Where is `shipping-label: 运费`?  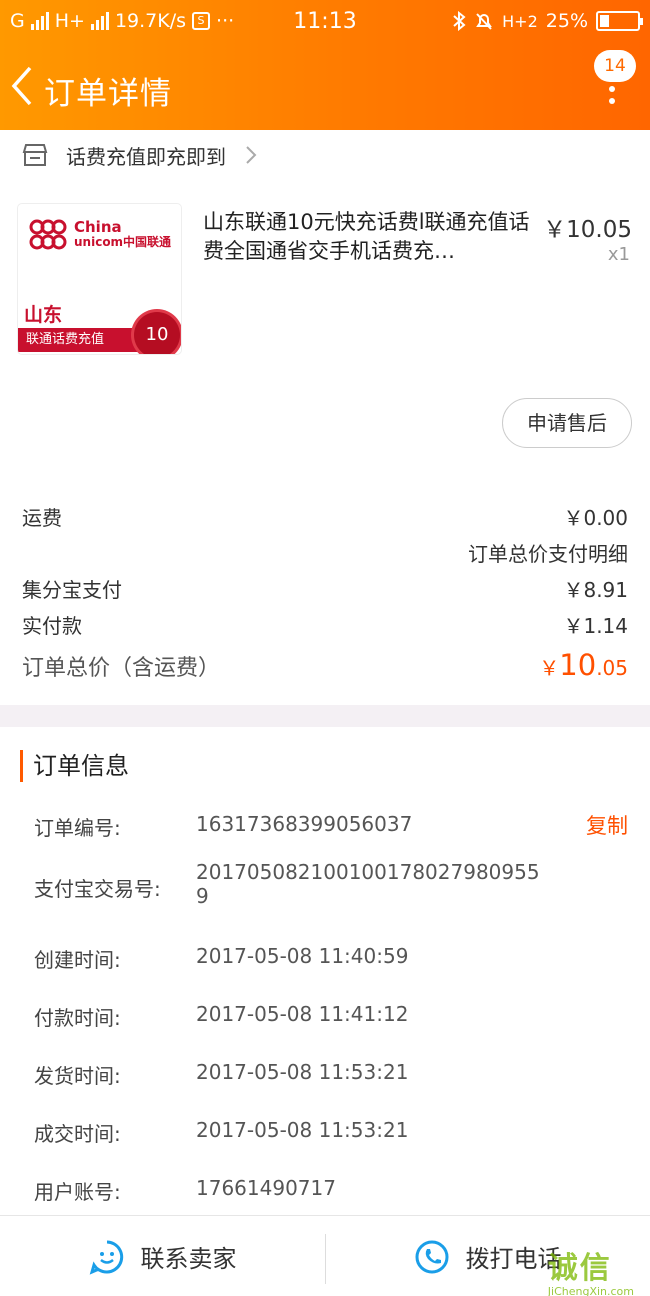
shipping-label: 运费 is located at coordinates (42, 518).